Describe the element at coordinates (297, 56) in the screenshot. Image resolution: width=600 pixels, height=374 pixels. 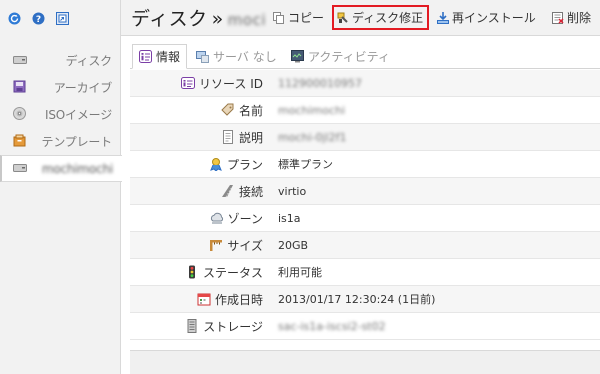
I see `activity-icon` at that location.